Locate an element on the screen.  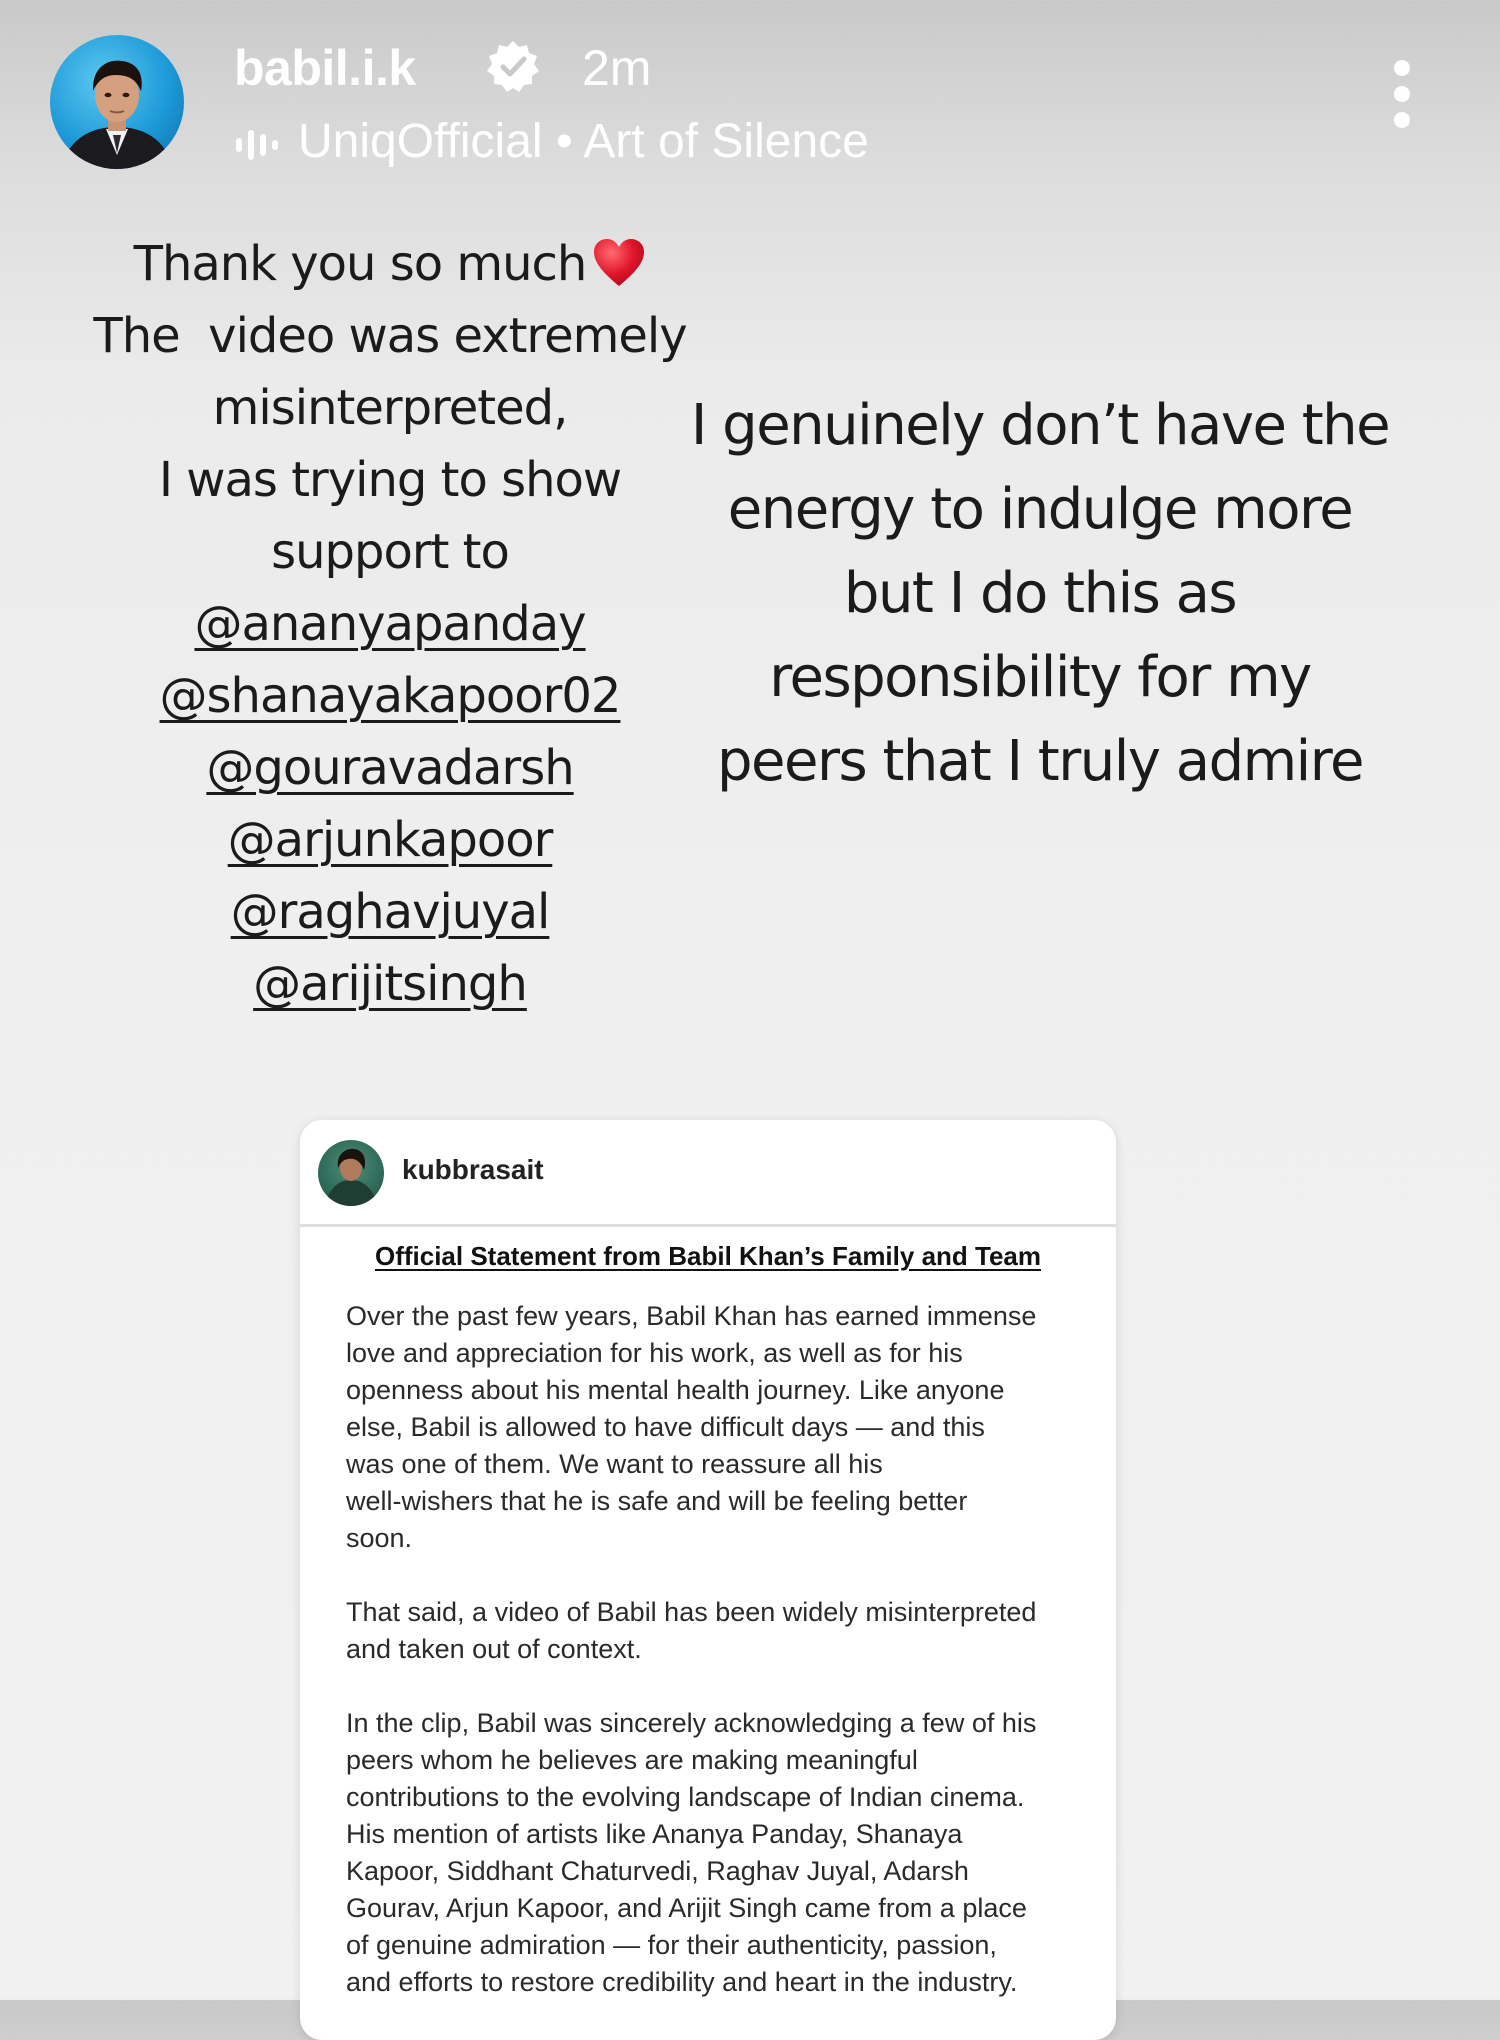
story-text-line: I genuinely don’t have the is located at coordinates (1040, 425).